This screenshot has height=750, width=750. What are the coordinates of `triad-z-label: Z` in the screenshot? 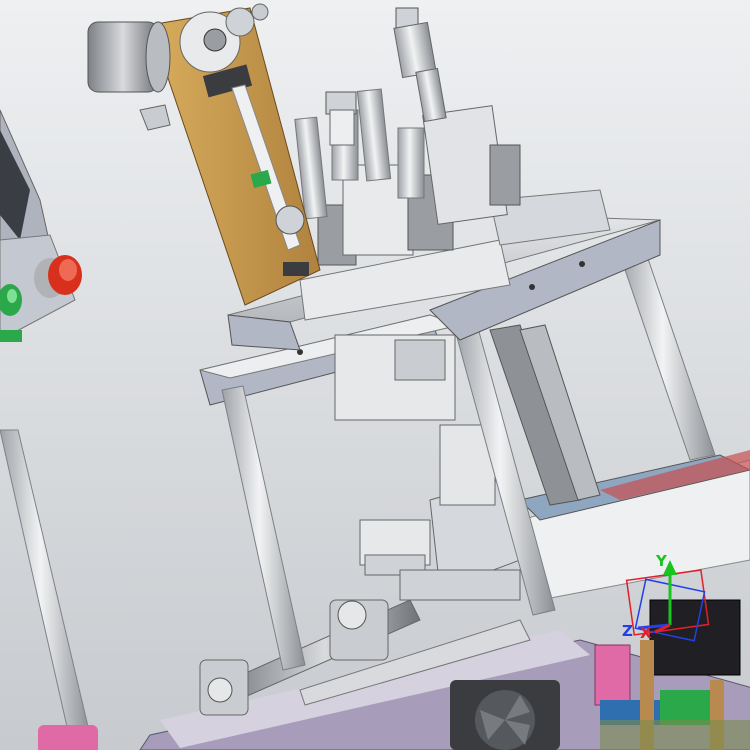 It's located at (627, 631).